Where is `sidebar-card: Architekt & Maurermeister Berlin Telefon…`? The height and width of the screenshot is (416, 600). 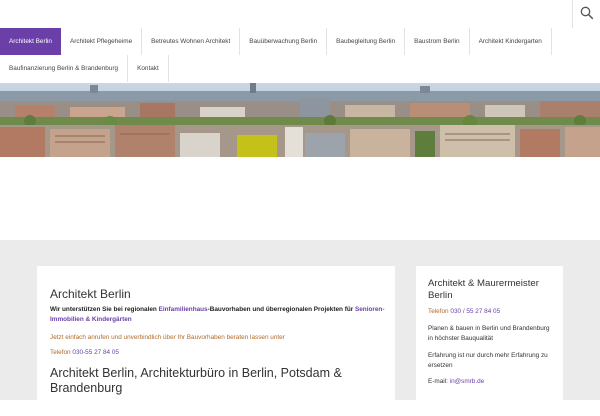 sidebar-card: Architekt & Maurermeister Berlin Telefon… is located at coordinates (489, 341).